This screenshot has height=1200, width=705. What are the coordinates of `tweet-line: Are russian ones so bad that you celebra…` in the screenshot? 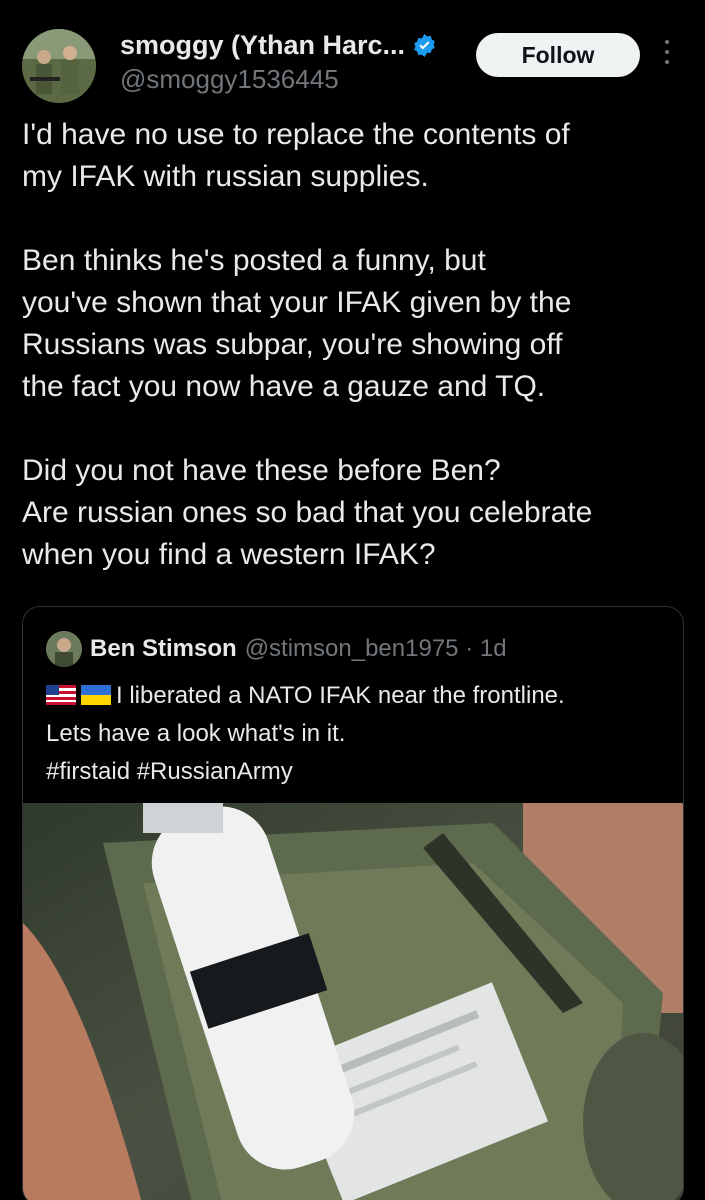 It's located at (307, 512).